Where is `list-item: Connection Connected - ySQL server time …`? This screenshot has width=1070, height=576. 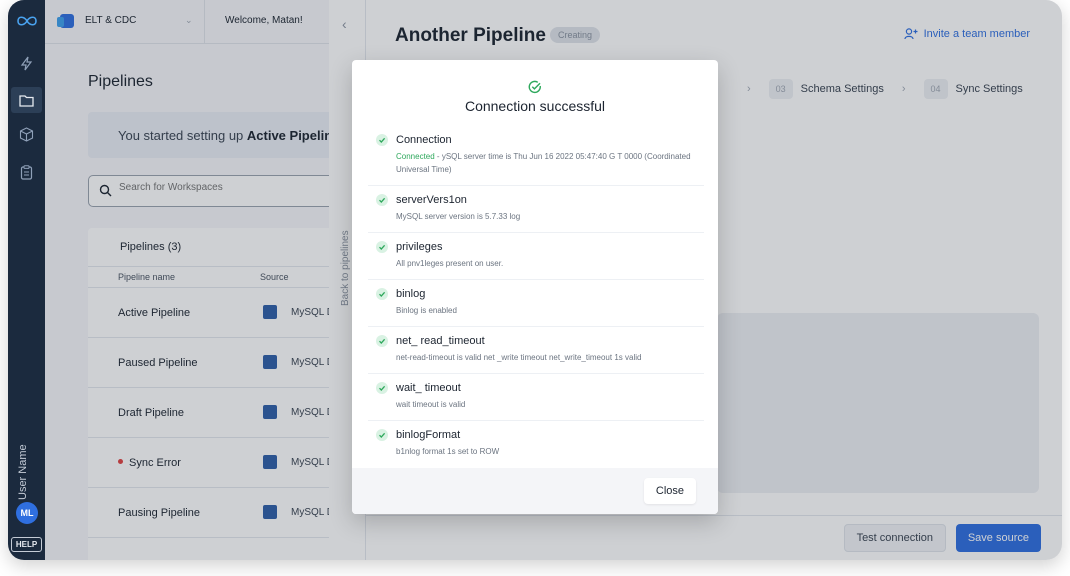
list-item: Connection Connected - ySQL server time … is located at coordinates (536, 156).